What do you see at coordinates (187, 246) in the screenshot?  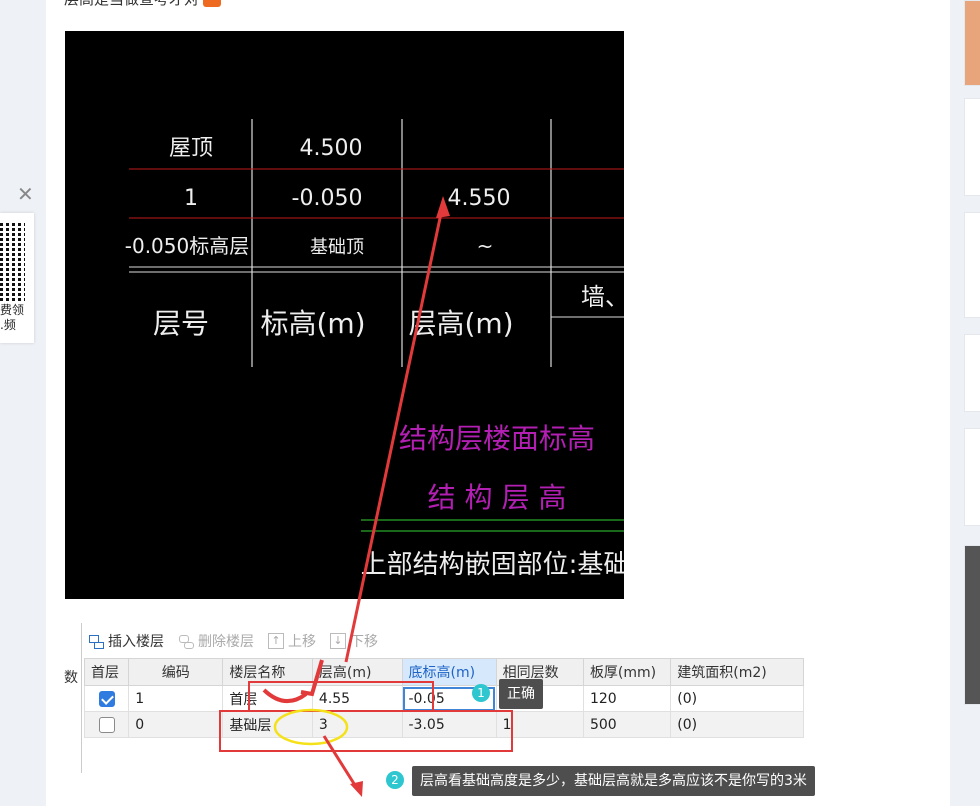 I see `cad-row-floor: -0.050标高层` at bounding box center [187, 246].